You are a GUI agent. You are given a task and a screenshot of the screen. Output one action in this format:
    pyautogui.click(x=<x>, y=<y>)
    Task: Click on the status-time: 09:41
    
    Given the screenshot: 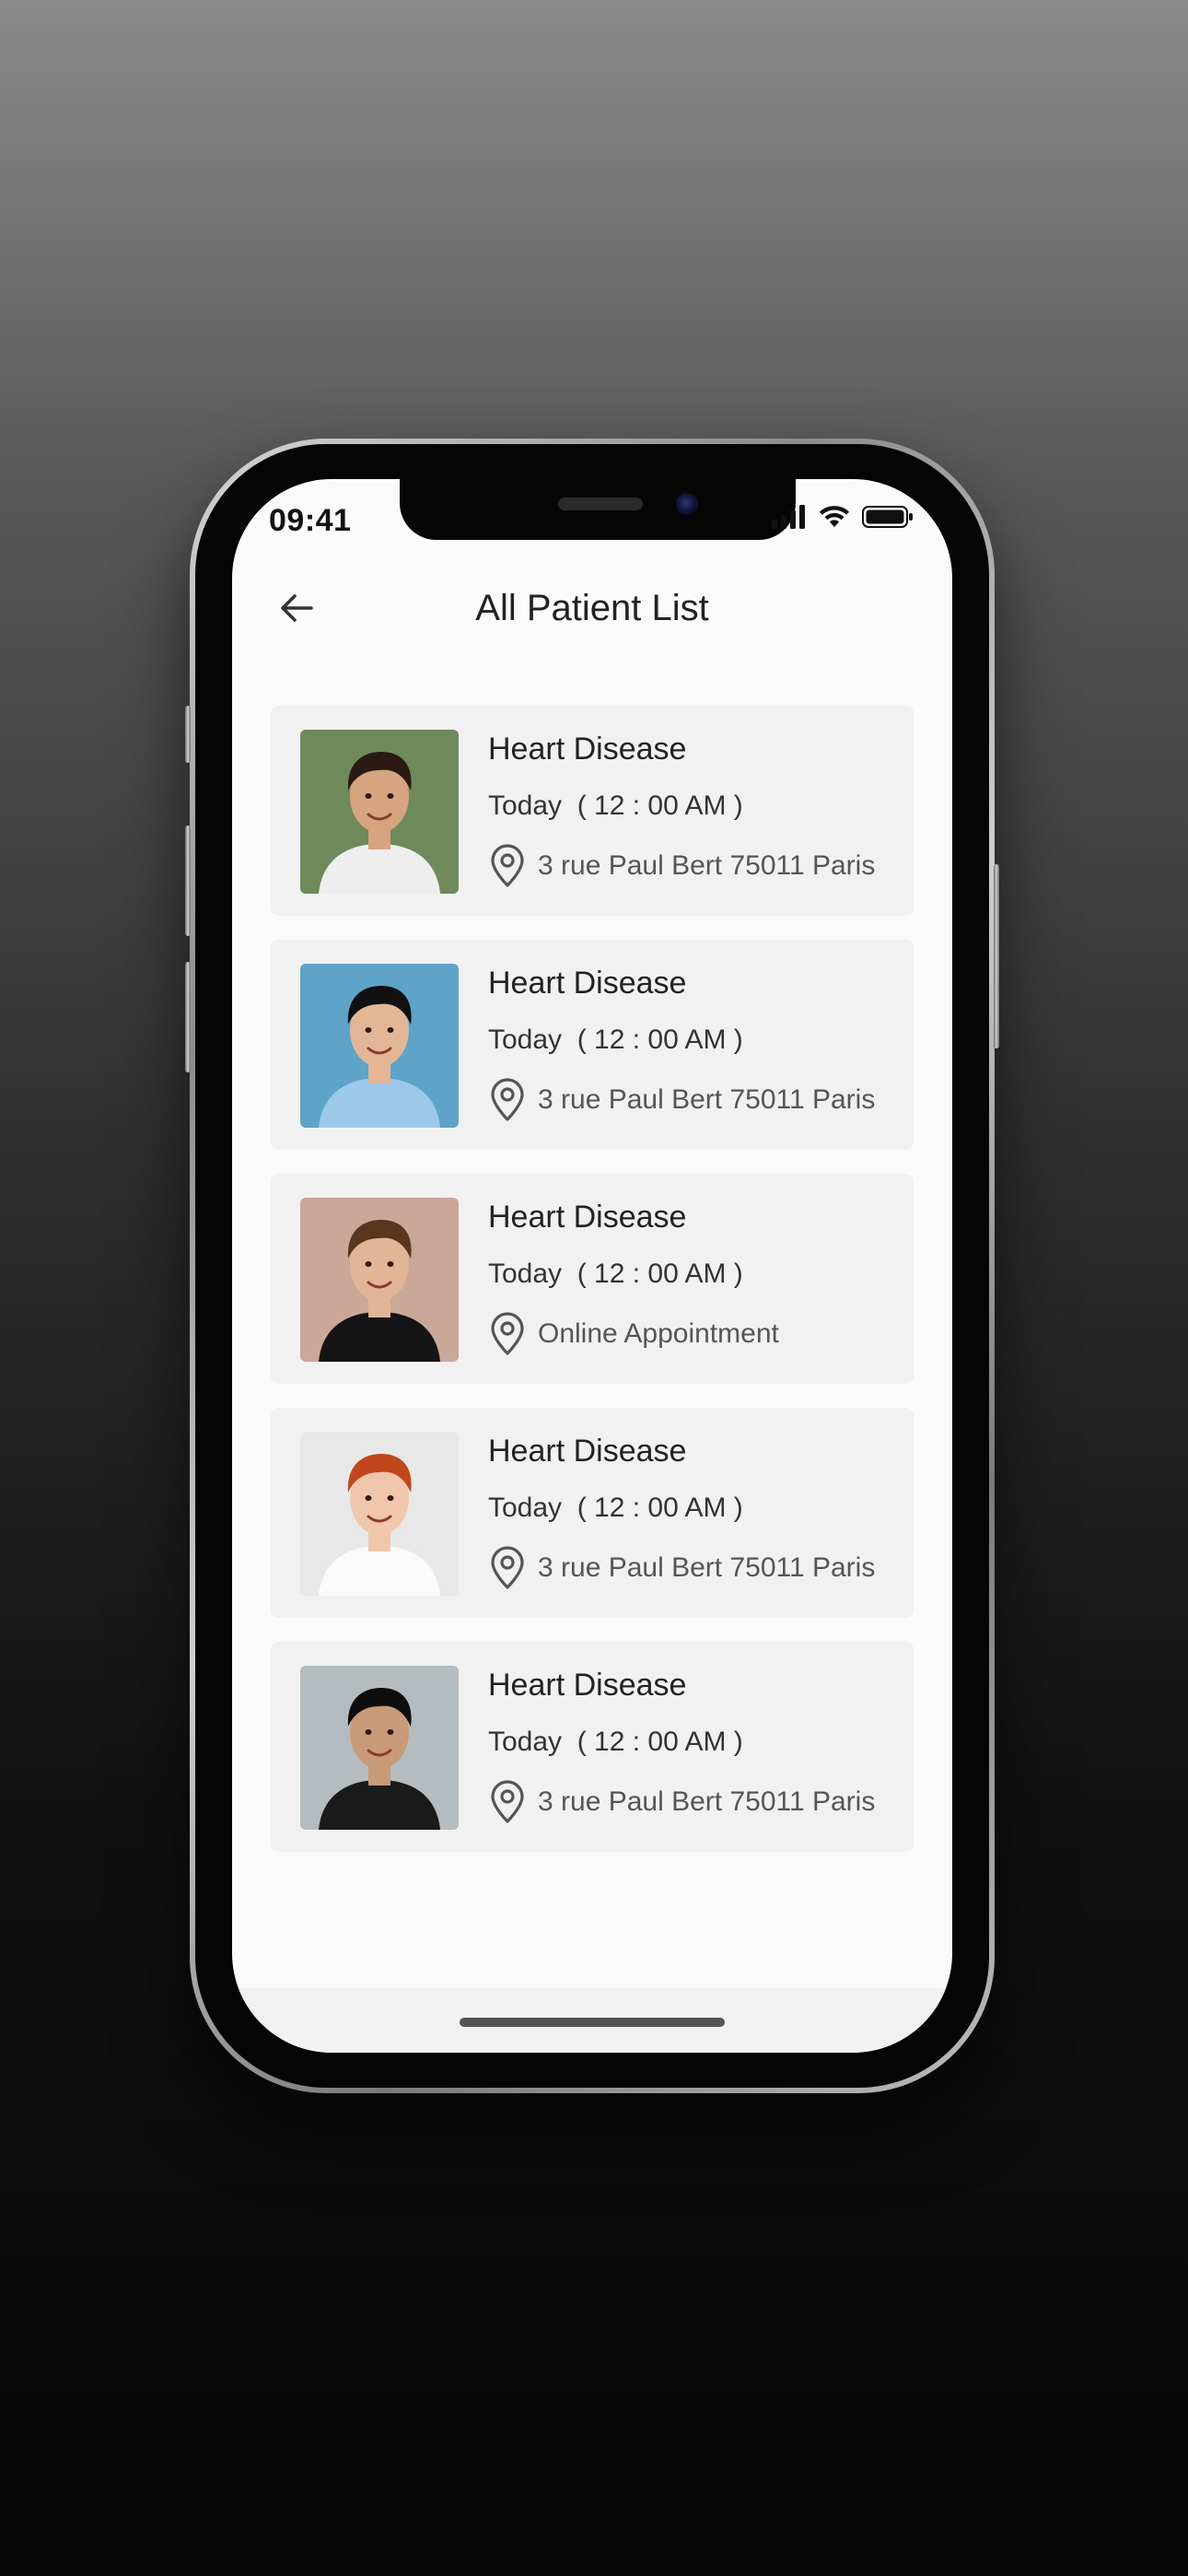 What is the action you would take?
    pyautogui.click(x=311, y=520)
    